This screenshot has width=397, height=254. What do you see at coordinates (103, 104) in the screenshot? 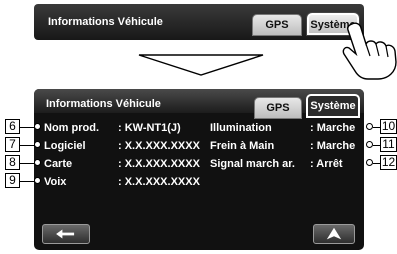
I see `main-title: Informations Véhicule` at bounding box center [103, 104].